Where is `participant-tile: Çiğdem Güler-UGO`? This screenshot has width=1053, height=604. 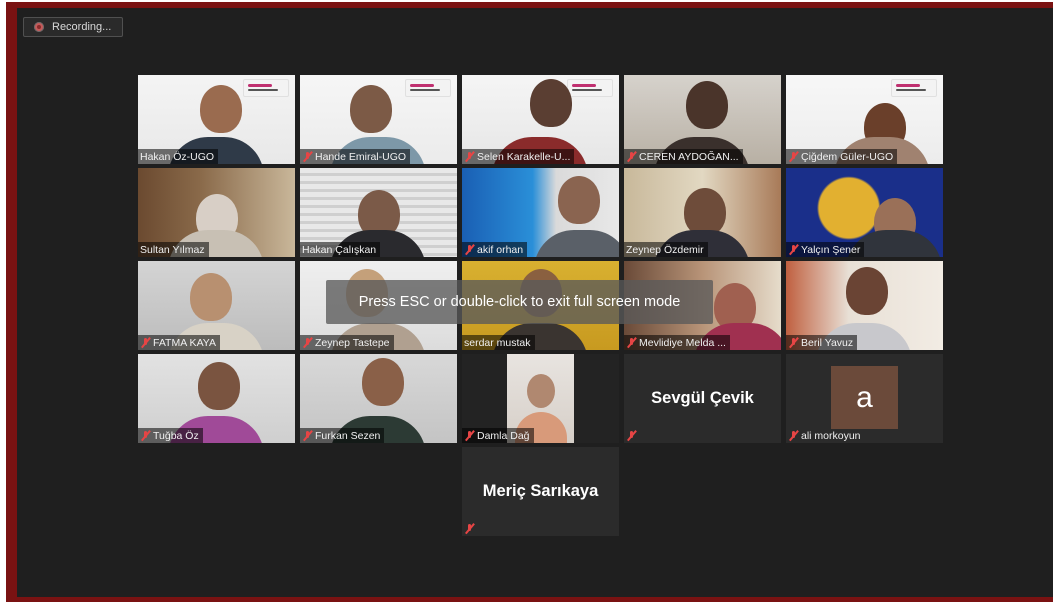 participant-tile: Çiğdem Güler-UGO is located at coordinates (864, 119).